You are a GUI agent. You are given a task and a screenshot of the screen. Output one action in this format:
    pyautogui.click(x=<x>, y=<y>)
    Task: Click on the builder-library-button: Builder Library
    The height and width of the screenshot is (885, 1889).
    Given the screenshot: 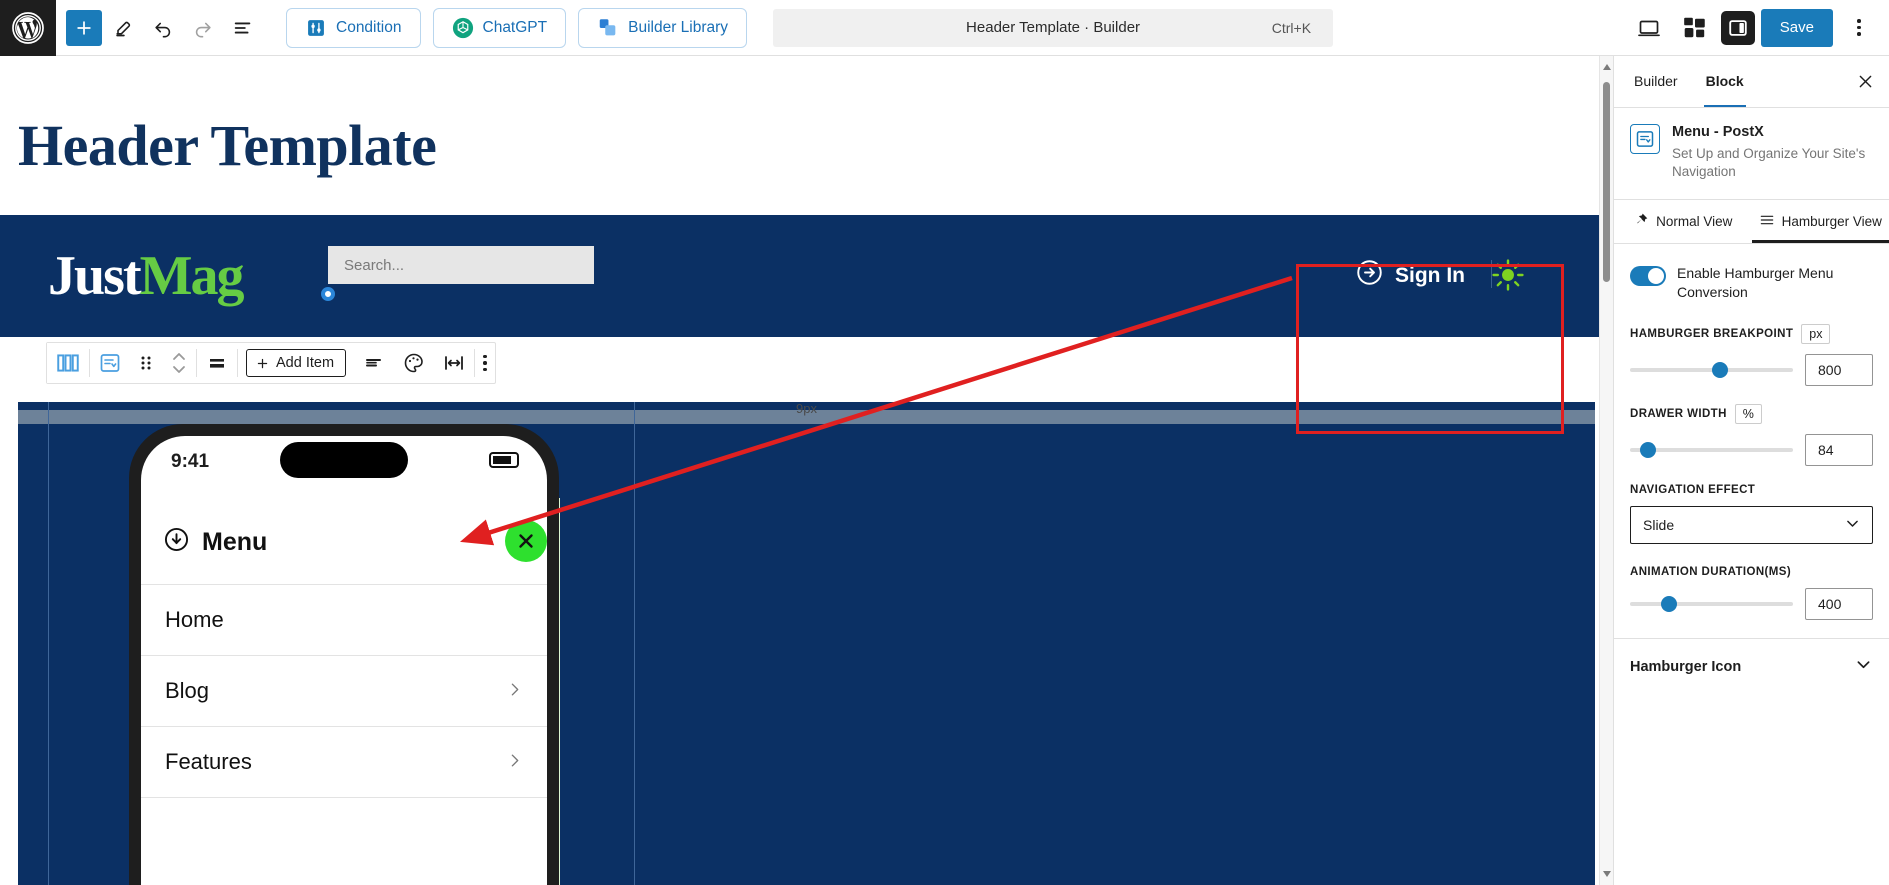 What is the action you would take?
    pyautogui.click(x=663, y=27)
    